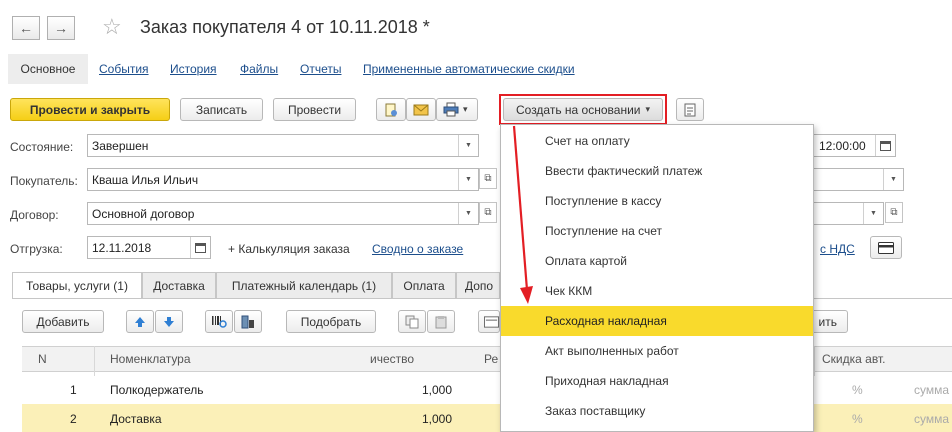  I want to click on back-button: ←, so click(26, 28).